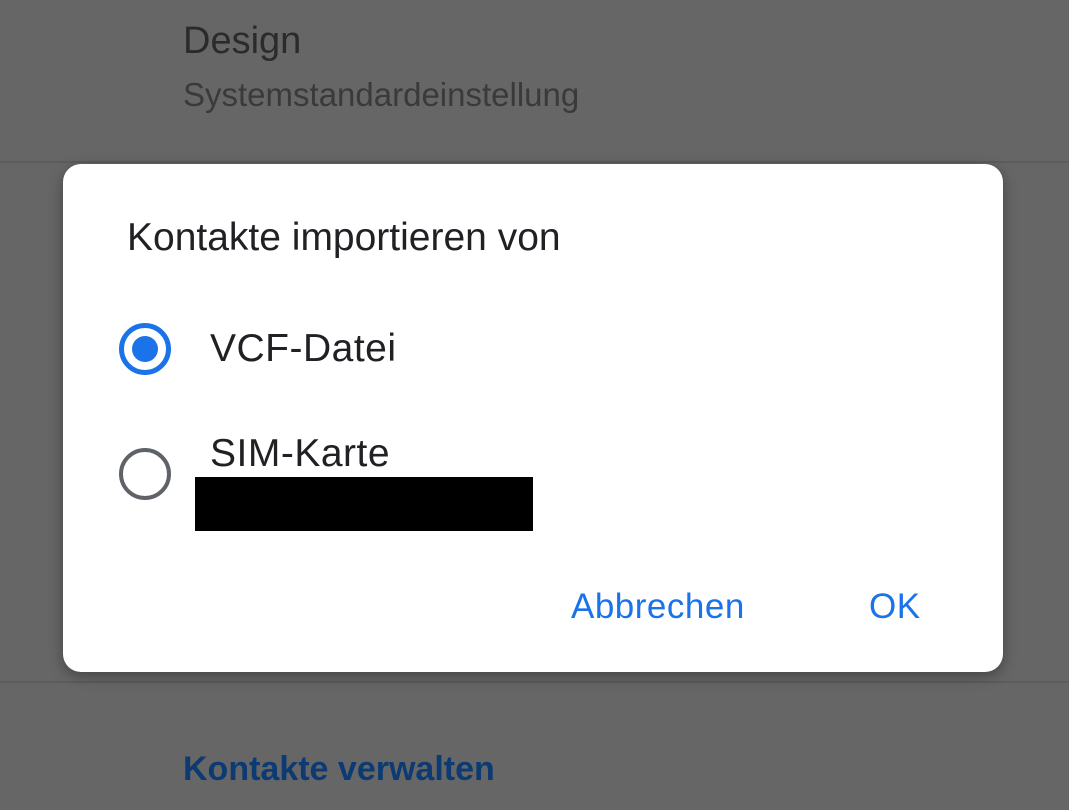 Image resolution: width=1069 pixels, height=810 pixels. I want to click on design-setting-title: Design, so click(242, 41).